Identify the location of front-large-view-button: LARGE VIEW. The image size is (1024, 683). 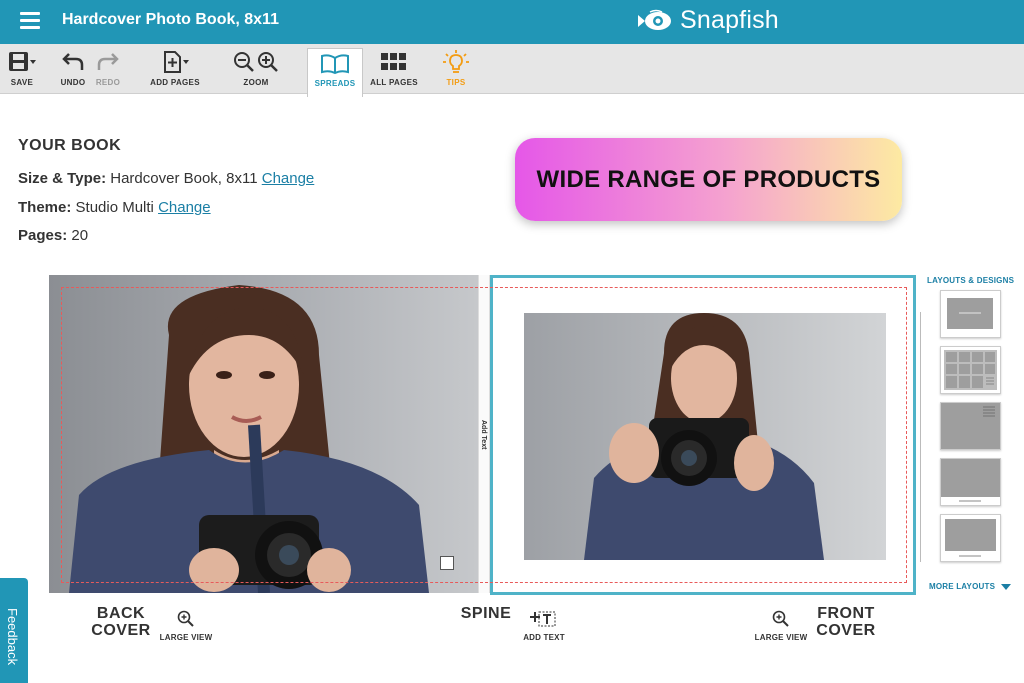
(781, 626).